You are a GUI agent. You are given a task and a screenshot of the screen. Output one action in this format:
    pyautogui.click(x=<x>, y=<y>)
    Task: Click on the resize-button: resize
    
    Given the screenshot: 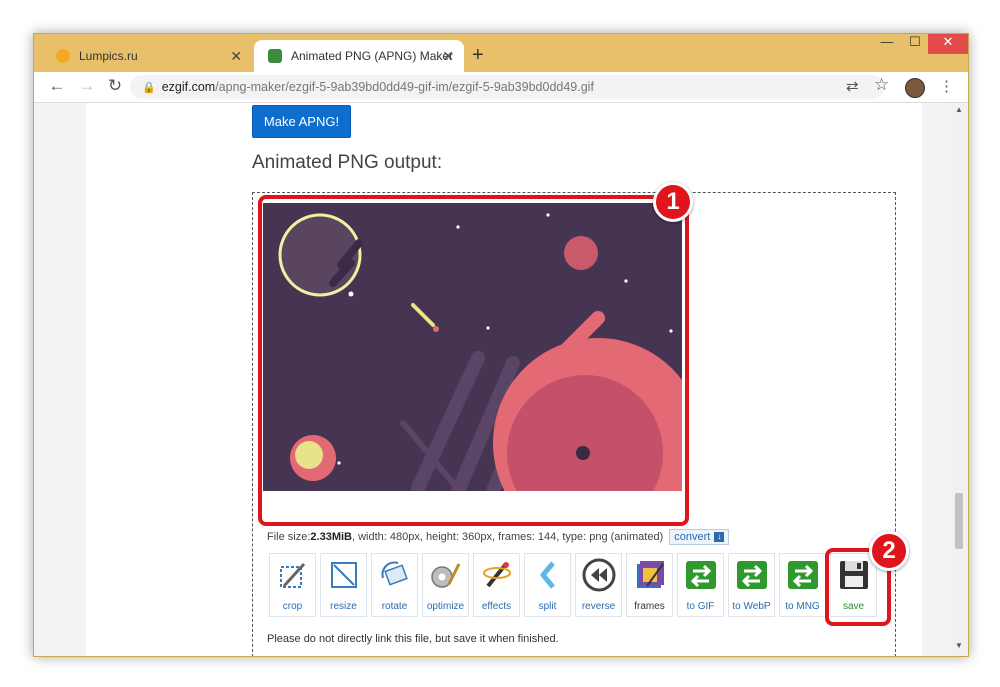 What is the action you would take?
    pyautogui.click(x=343, y=585)
    